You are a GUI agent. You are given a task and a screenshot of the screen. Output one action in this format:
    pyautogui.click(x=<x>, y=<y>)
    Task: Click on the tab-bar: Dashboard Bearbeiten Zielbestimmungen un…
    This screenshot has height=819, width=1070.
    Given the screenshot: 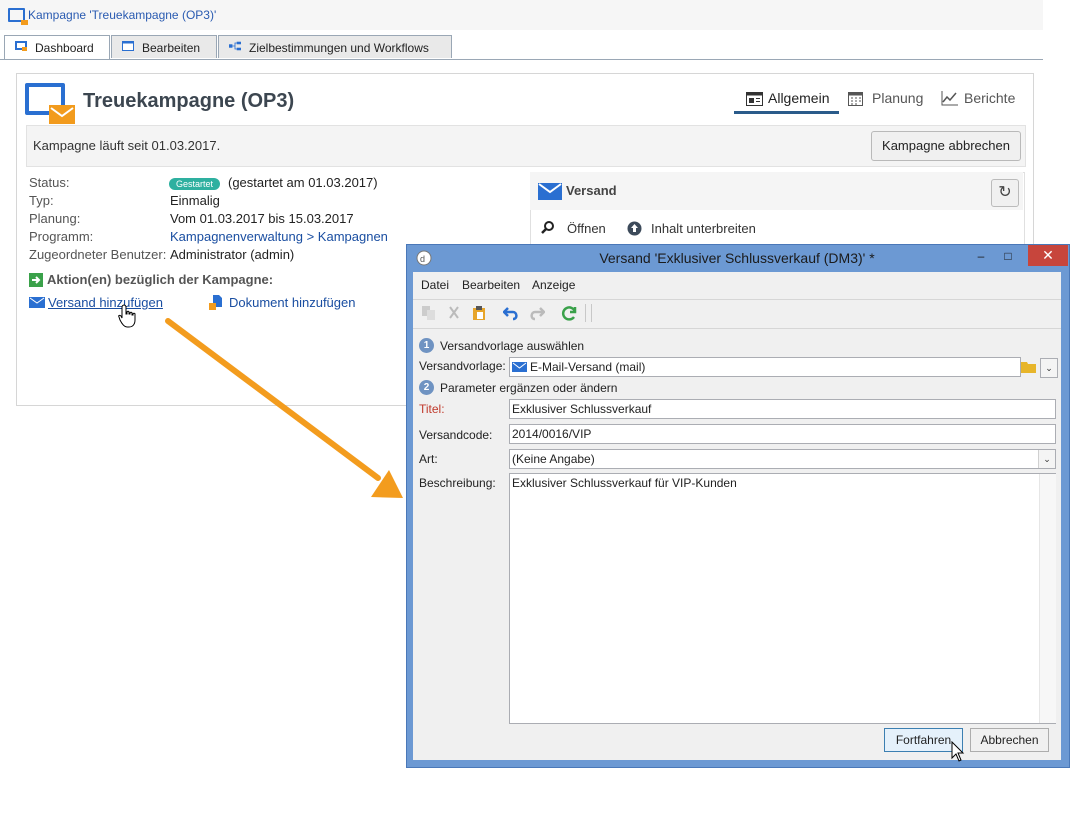 What is the action you would take?
    pyautogui.click(x=521, y=47)
    